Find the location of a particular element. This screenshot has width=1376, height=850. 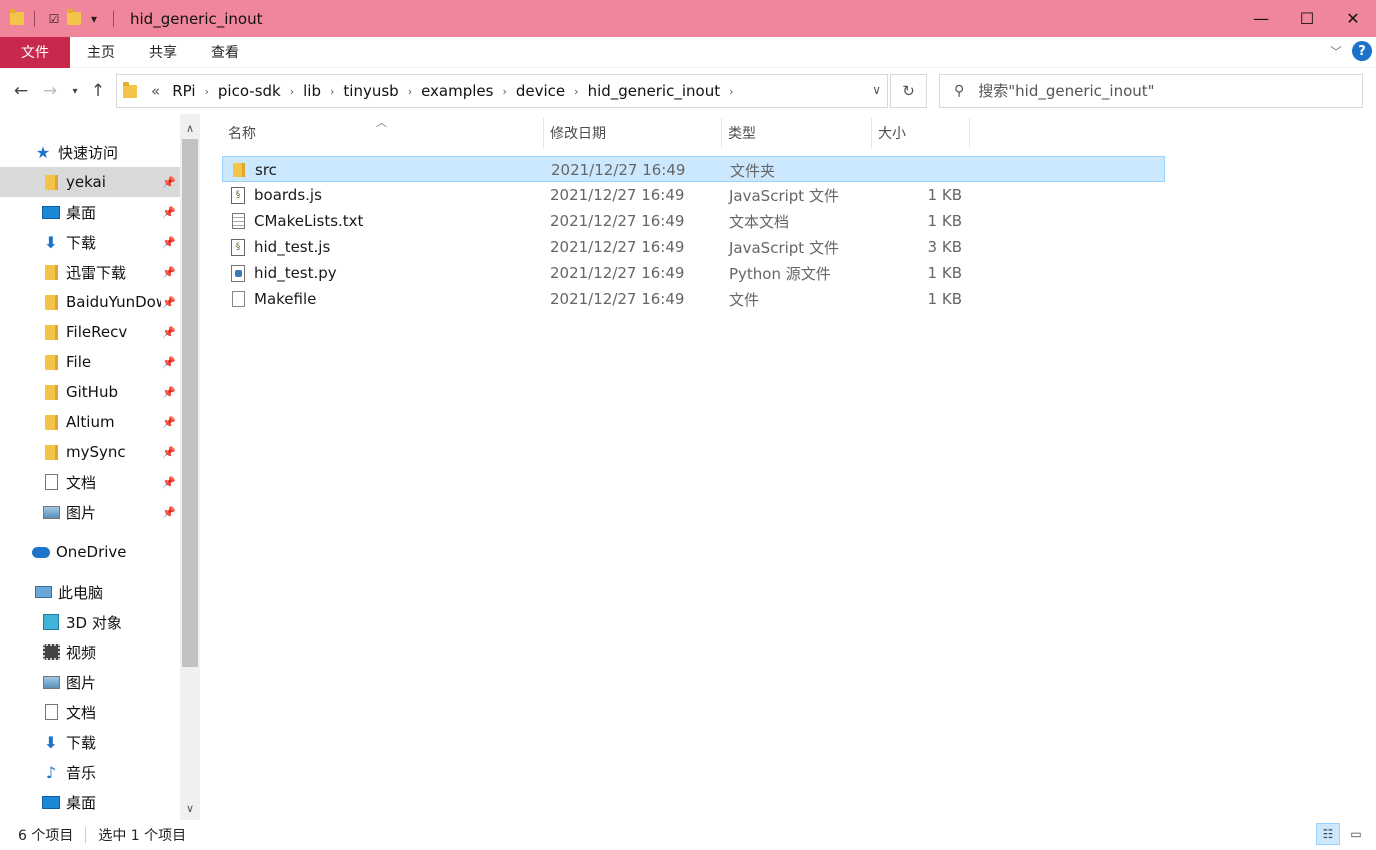

tab-share: 共享 is located at coordinates (163, 52).